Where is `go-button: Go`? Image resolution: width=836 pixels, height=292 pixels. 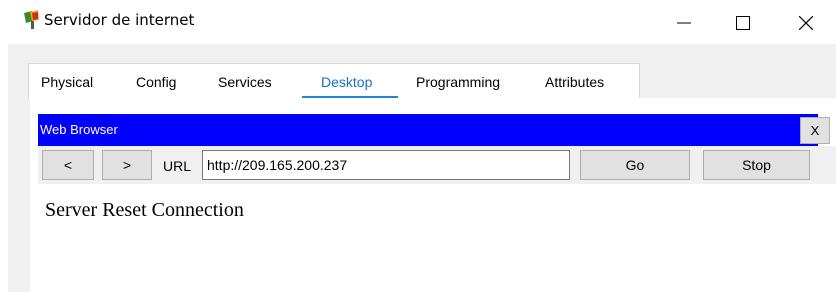 go-button: Go is located at coordinates (635, 165).